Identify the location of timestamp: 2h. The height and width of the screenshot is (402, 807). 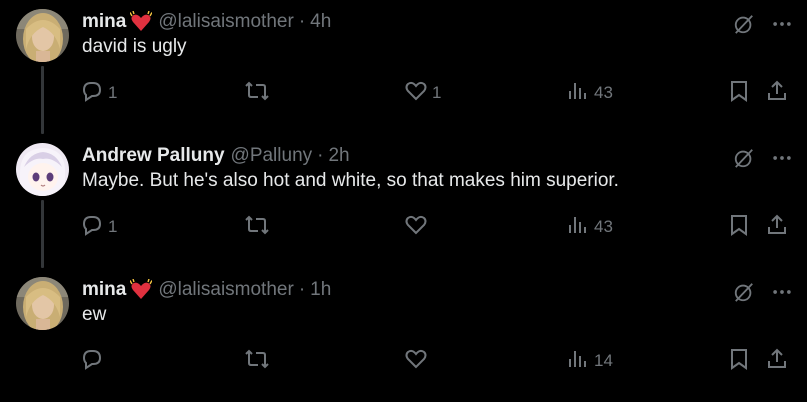
(338, 156).